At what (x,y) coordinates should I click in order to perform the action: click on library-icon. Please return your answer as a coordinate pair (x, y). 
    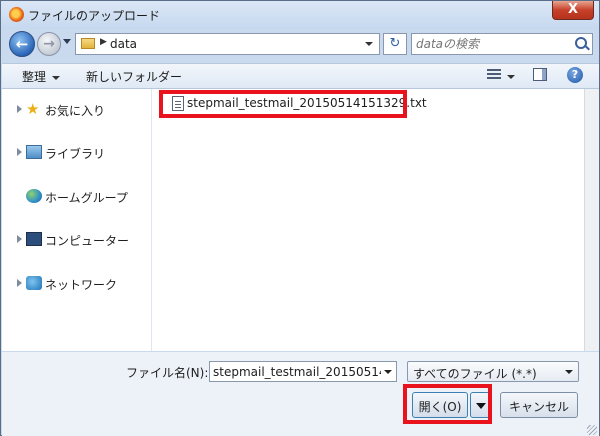
    Looking at the image, I should click on (34, 152).